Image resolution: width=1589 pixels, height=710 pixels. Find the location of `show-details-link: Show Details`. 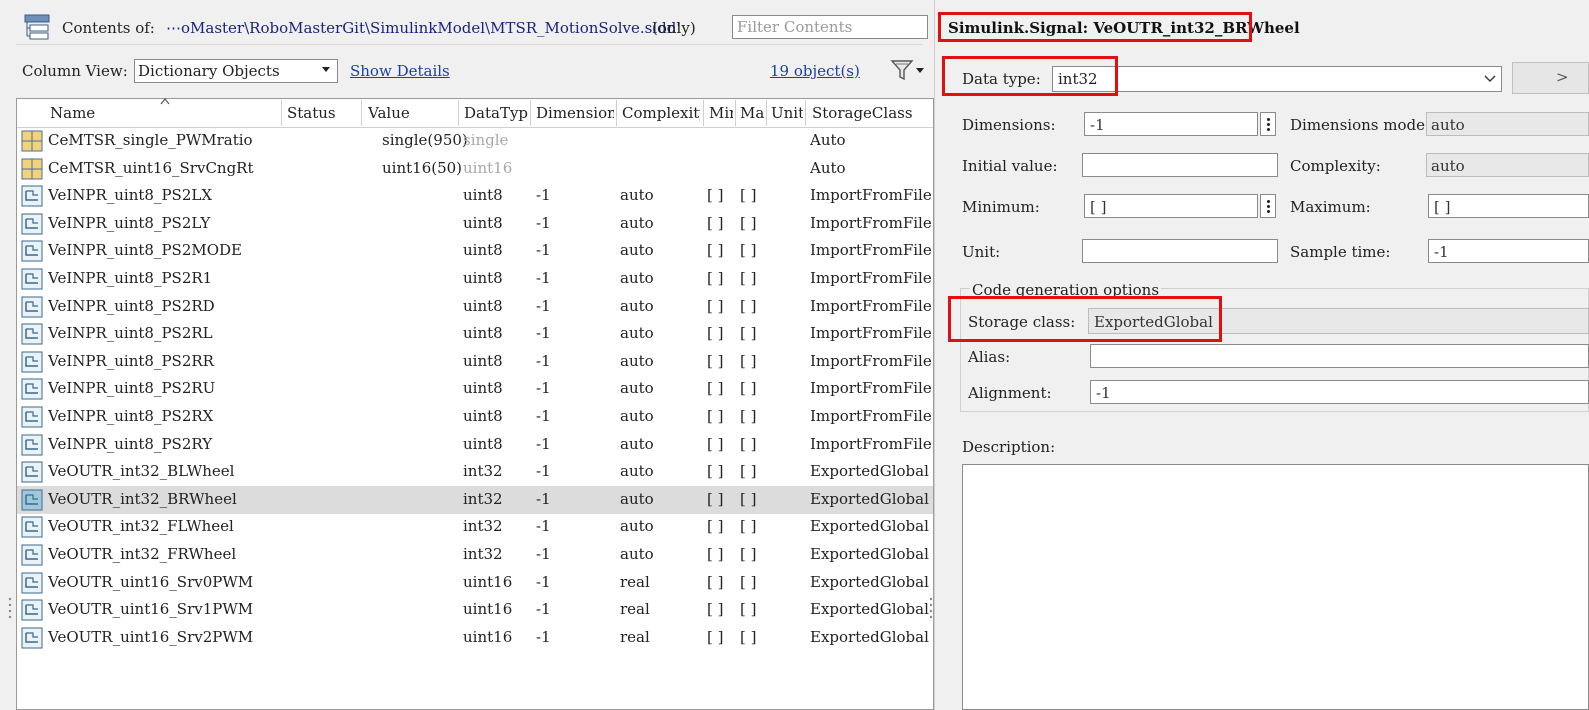

show-details-link: Show Details is located at coordinates (400, 71).